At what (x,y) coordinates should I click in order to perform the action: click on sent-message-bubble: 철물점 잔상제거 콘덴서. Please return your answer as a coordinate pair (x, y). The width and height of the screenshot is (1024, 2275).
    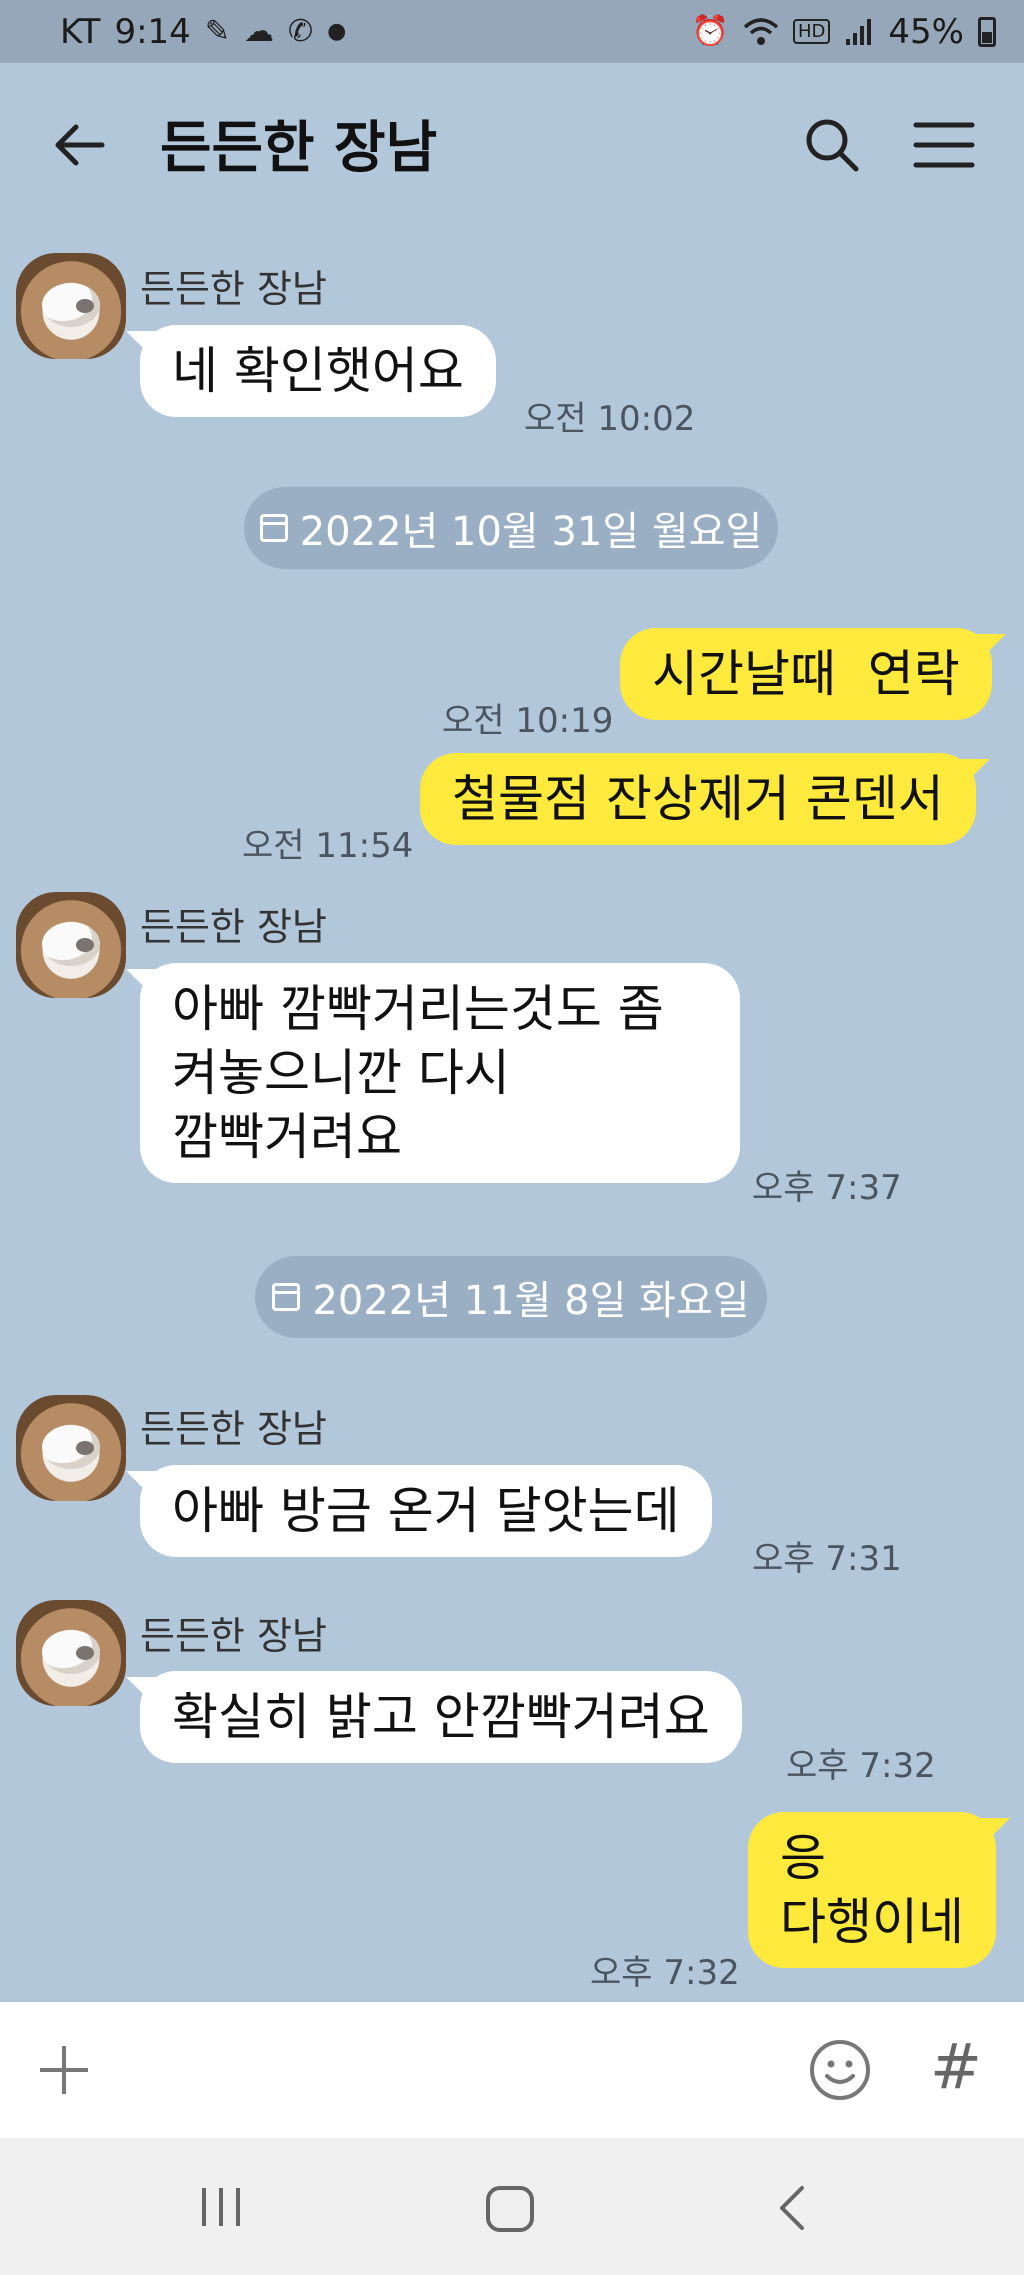
    Looking at the image, I should click on (698, 799).